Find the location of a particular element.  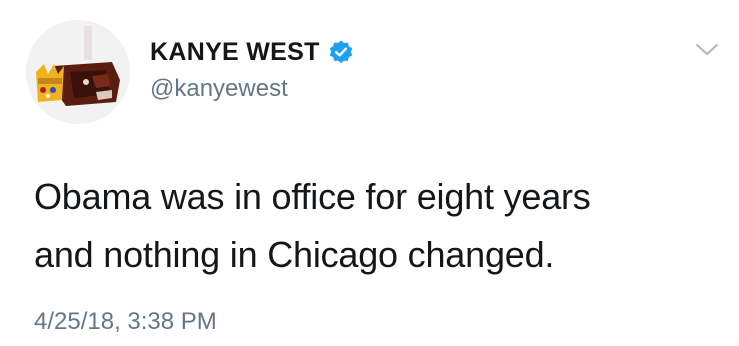

chevron-down-icon is located at coordinates (707, 50).